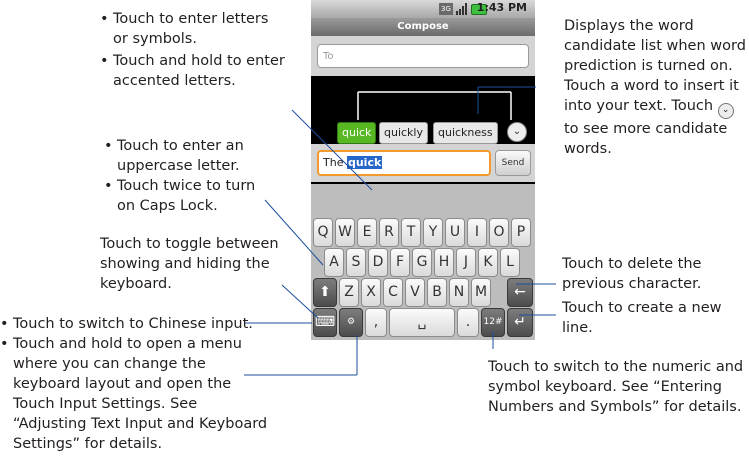 The width and height of the screenshot is (749, 463). Describe the element at coordinates (481, 292) in the screenshot. I see `key-m: M` at that location.